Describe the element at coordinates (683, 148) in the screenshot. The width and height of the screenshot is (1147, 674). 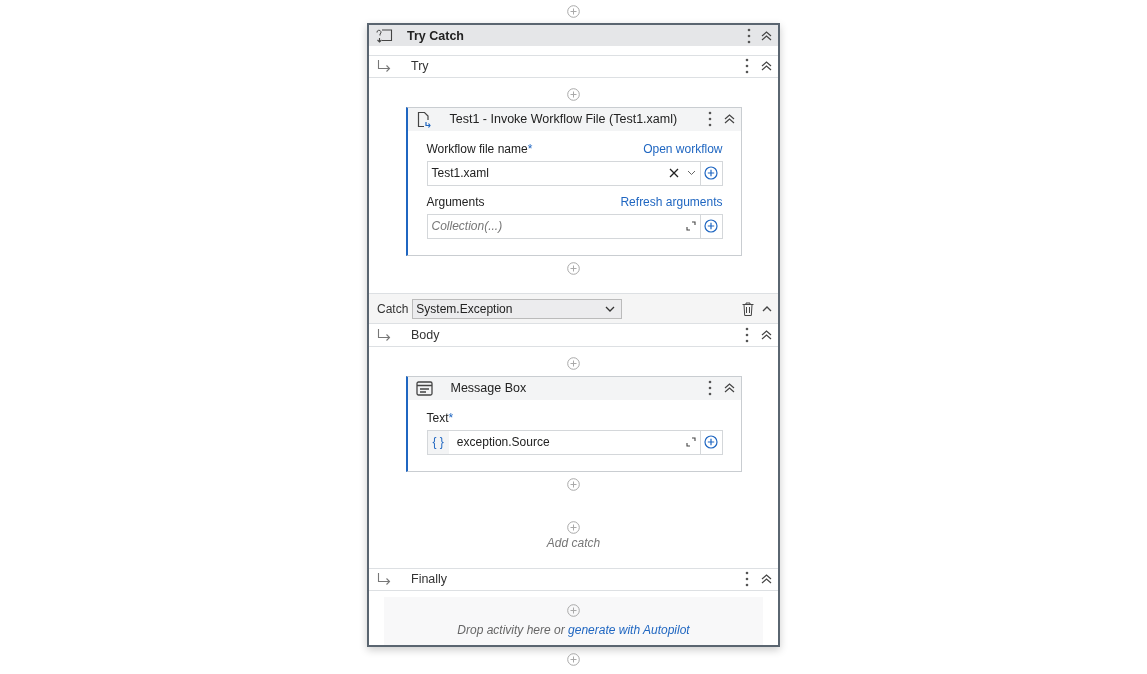
I see `link: Open workflow` at that location.